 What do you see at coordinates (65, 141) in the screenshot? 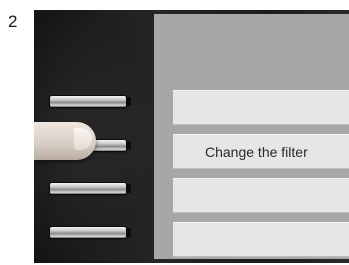
I see `pressing-finger` at bounding box center [65, 141].